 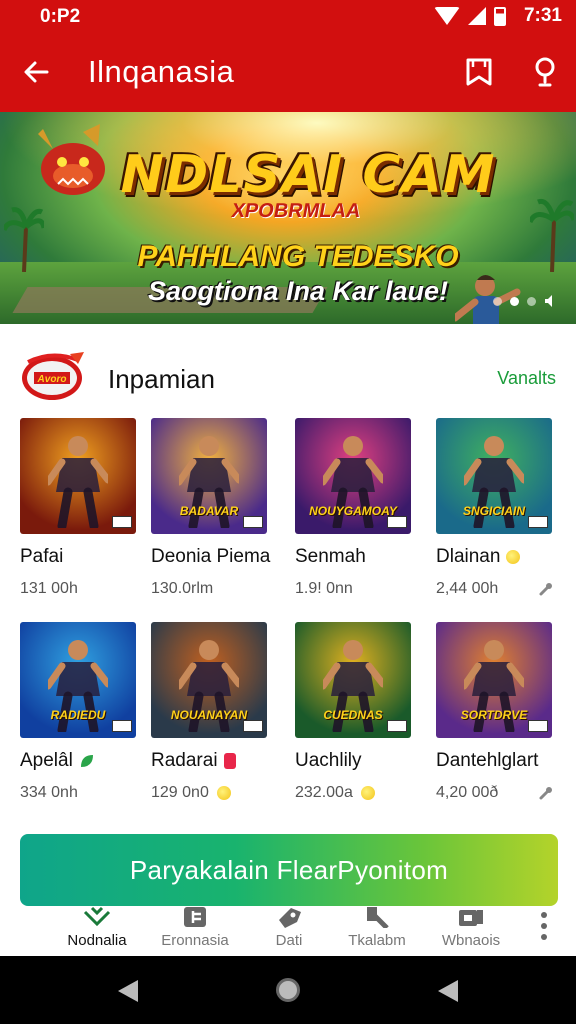 What do you see at coordinates (354, 589) in the screenshot?
I see `game-size-row: 1.9! 0nn` at bounding box center [354, 589].